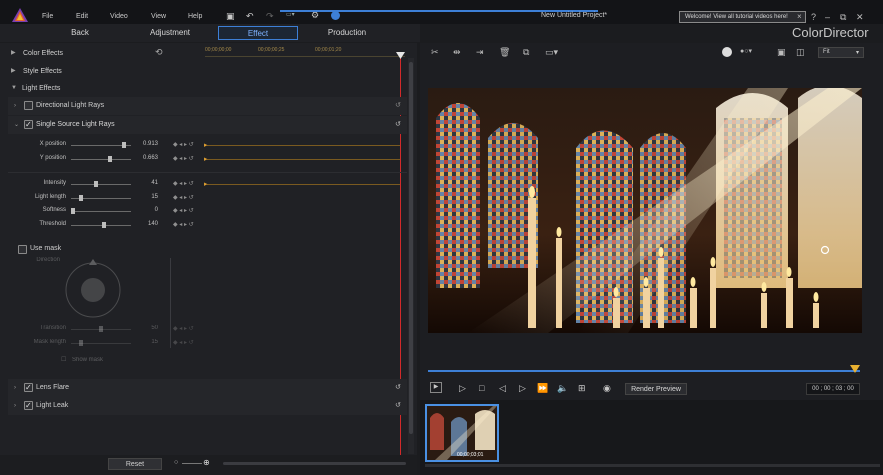  I want to click on trash-icon: 🗑, so click(504, 52).